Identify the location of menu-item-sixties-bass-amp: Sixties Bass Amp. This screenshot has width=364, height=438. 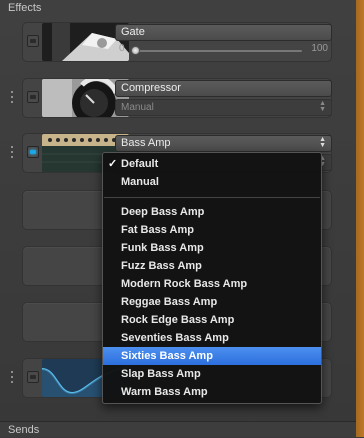
(212, 356).